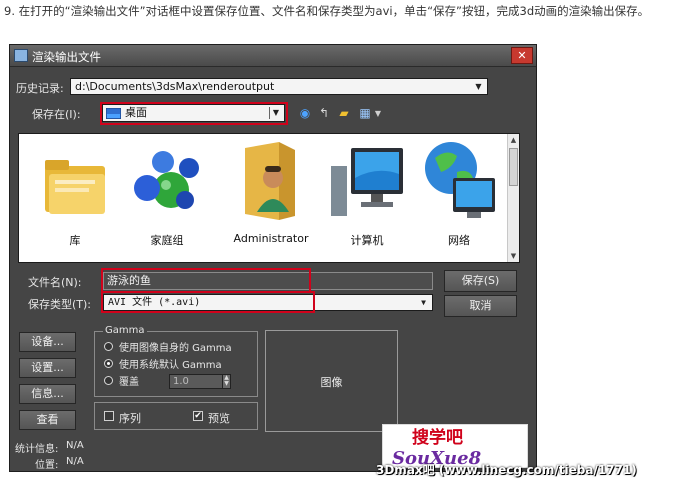  I want to click on dialog-title: 渲染输出文件, so click(66, 57).